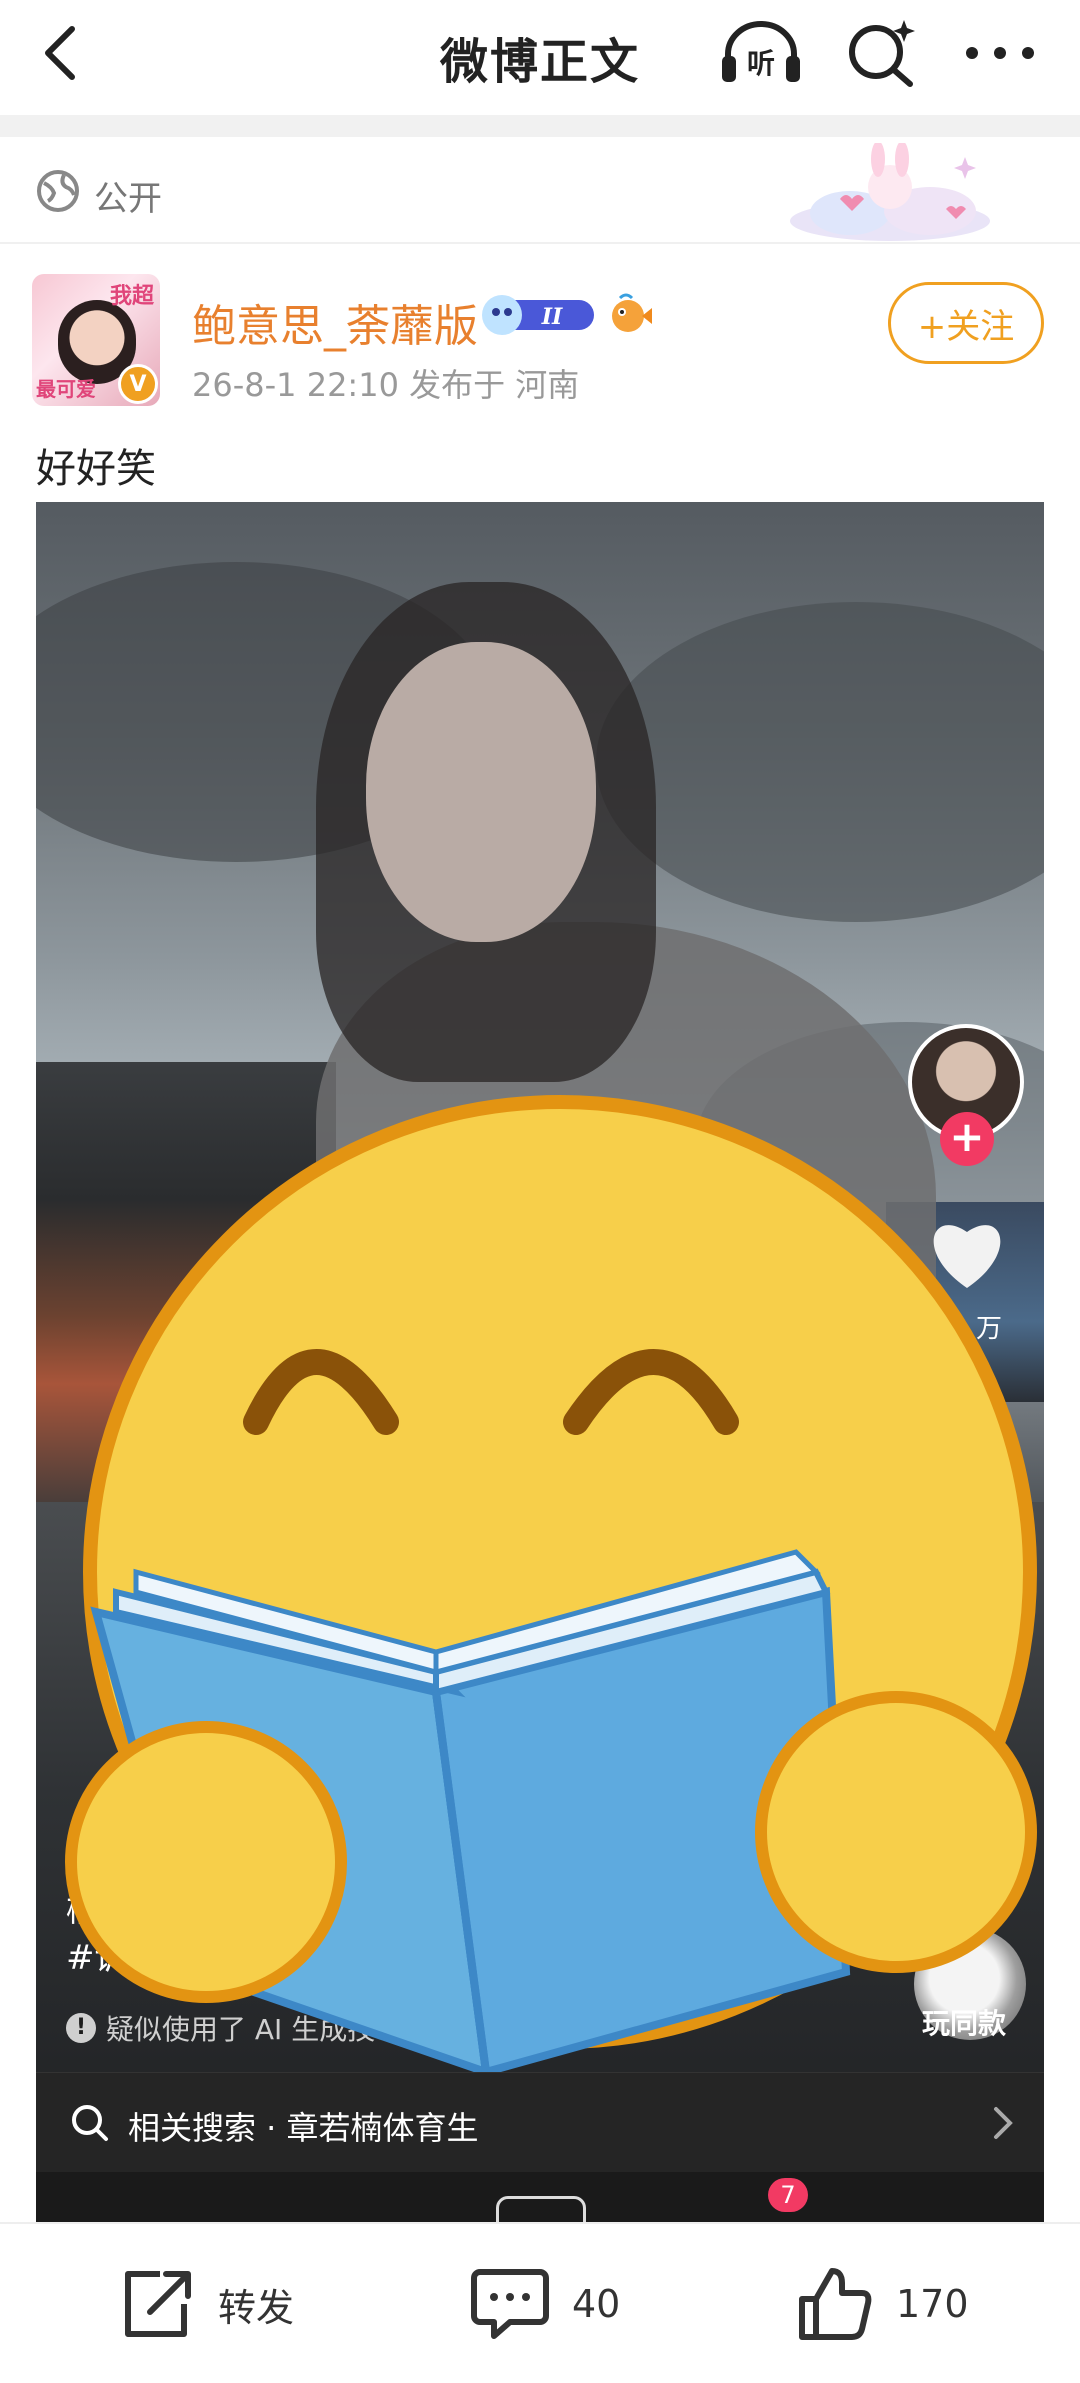 Image resolution: width=1080 pixels, height=2383 pixels. What do you see at coordinates (596, 2304) in the screenshot?
I see `comment-count: 40` at bounding box center [596, 2304].